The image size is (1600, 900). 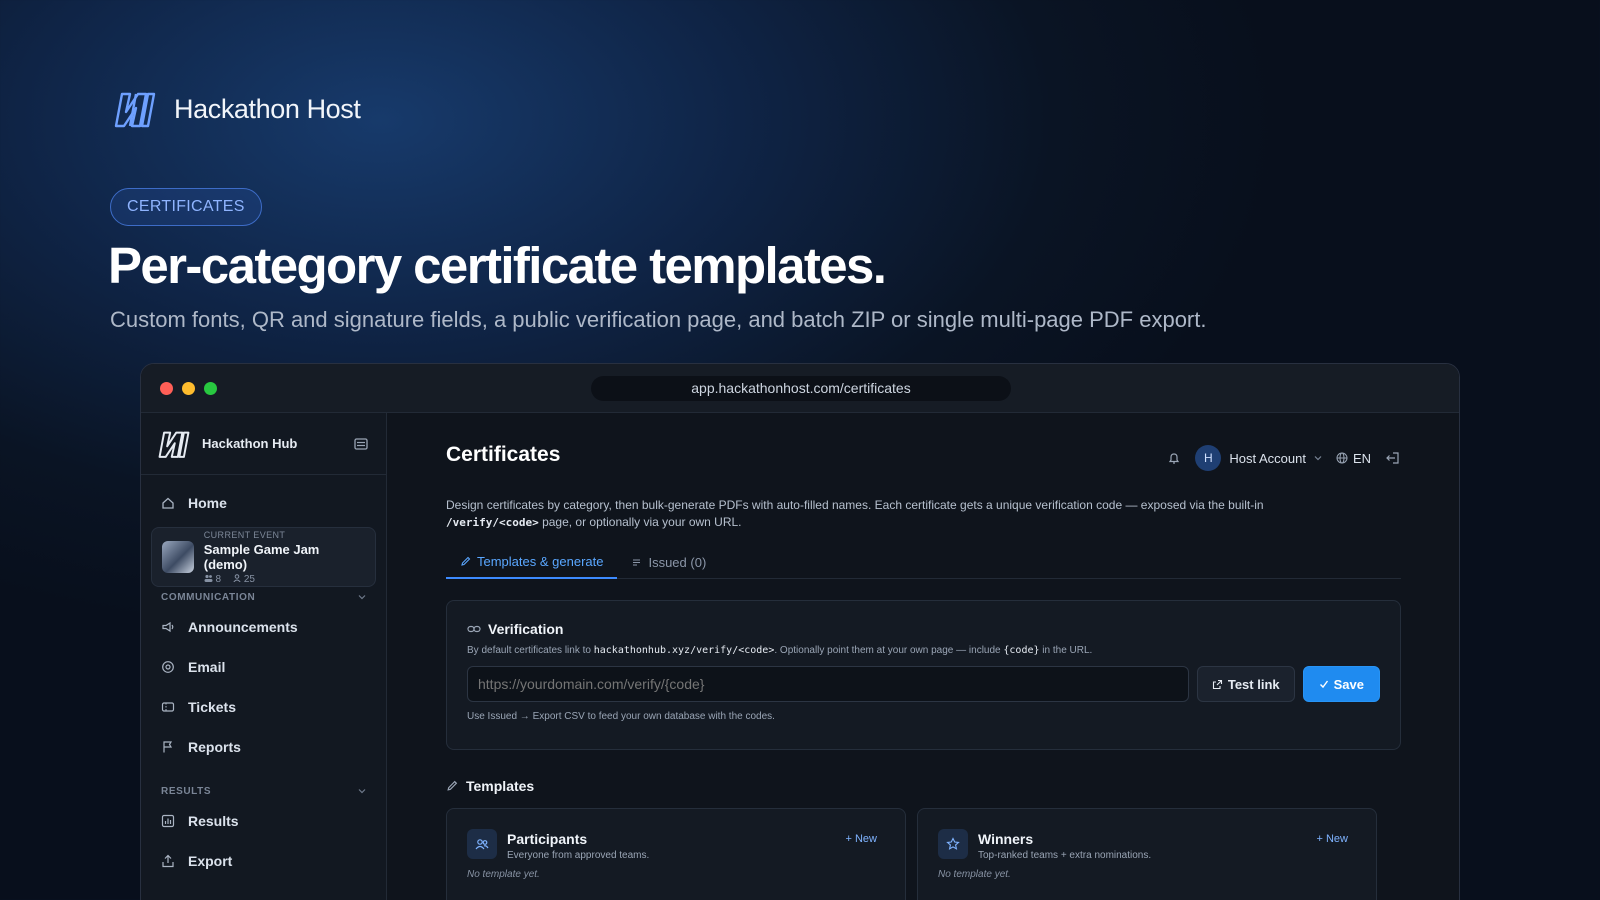 What do you see at coordinates (207, 667) in the screenshot?
I see `sidebar-item-label: Email` at bounding box center [207, 667].